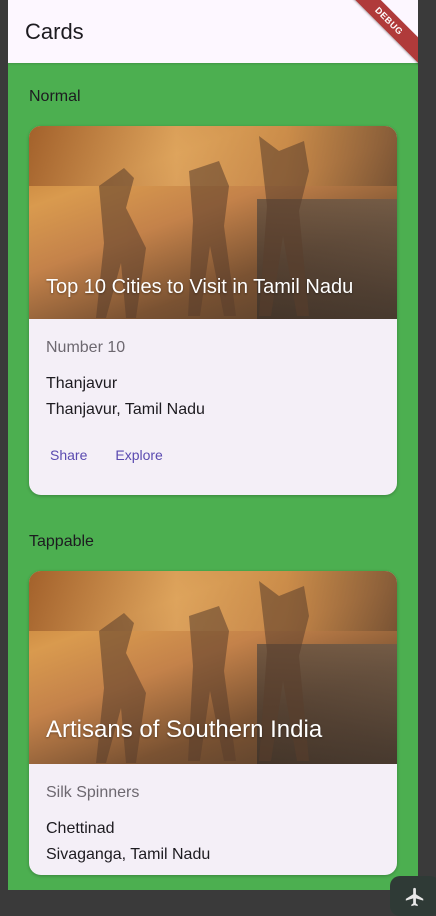 The image size is (436, 916). Describe the element at coordinates (200, 287) in the screenshot. I see `card-image-title: Top 10 Cities to Visit in Tamil Nadu` at that location.